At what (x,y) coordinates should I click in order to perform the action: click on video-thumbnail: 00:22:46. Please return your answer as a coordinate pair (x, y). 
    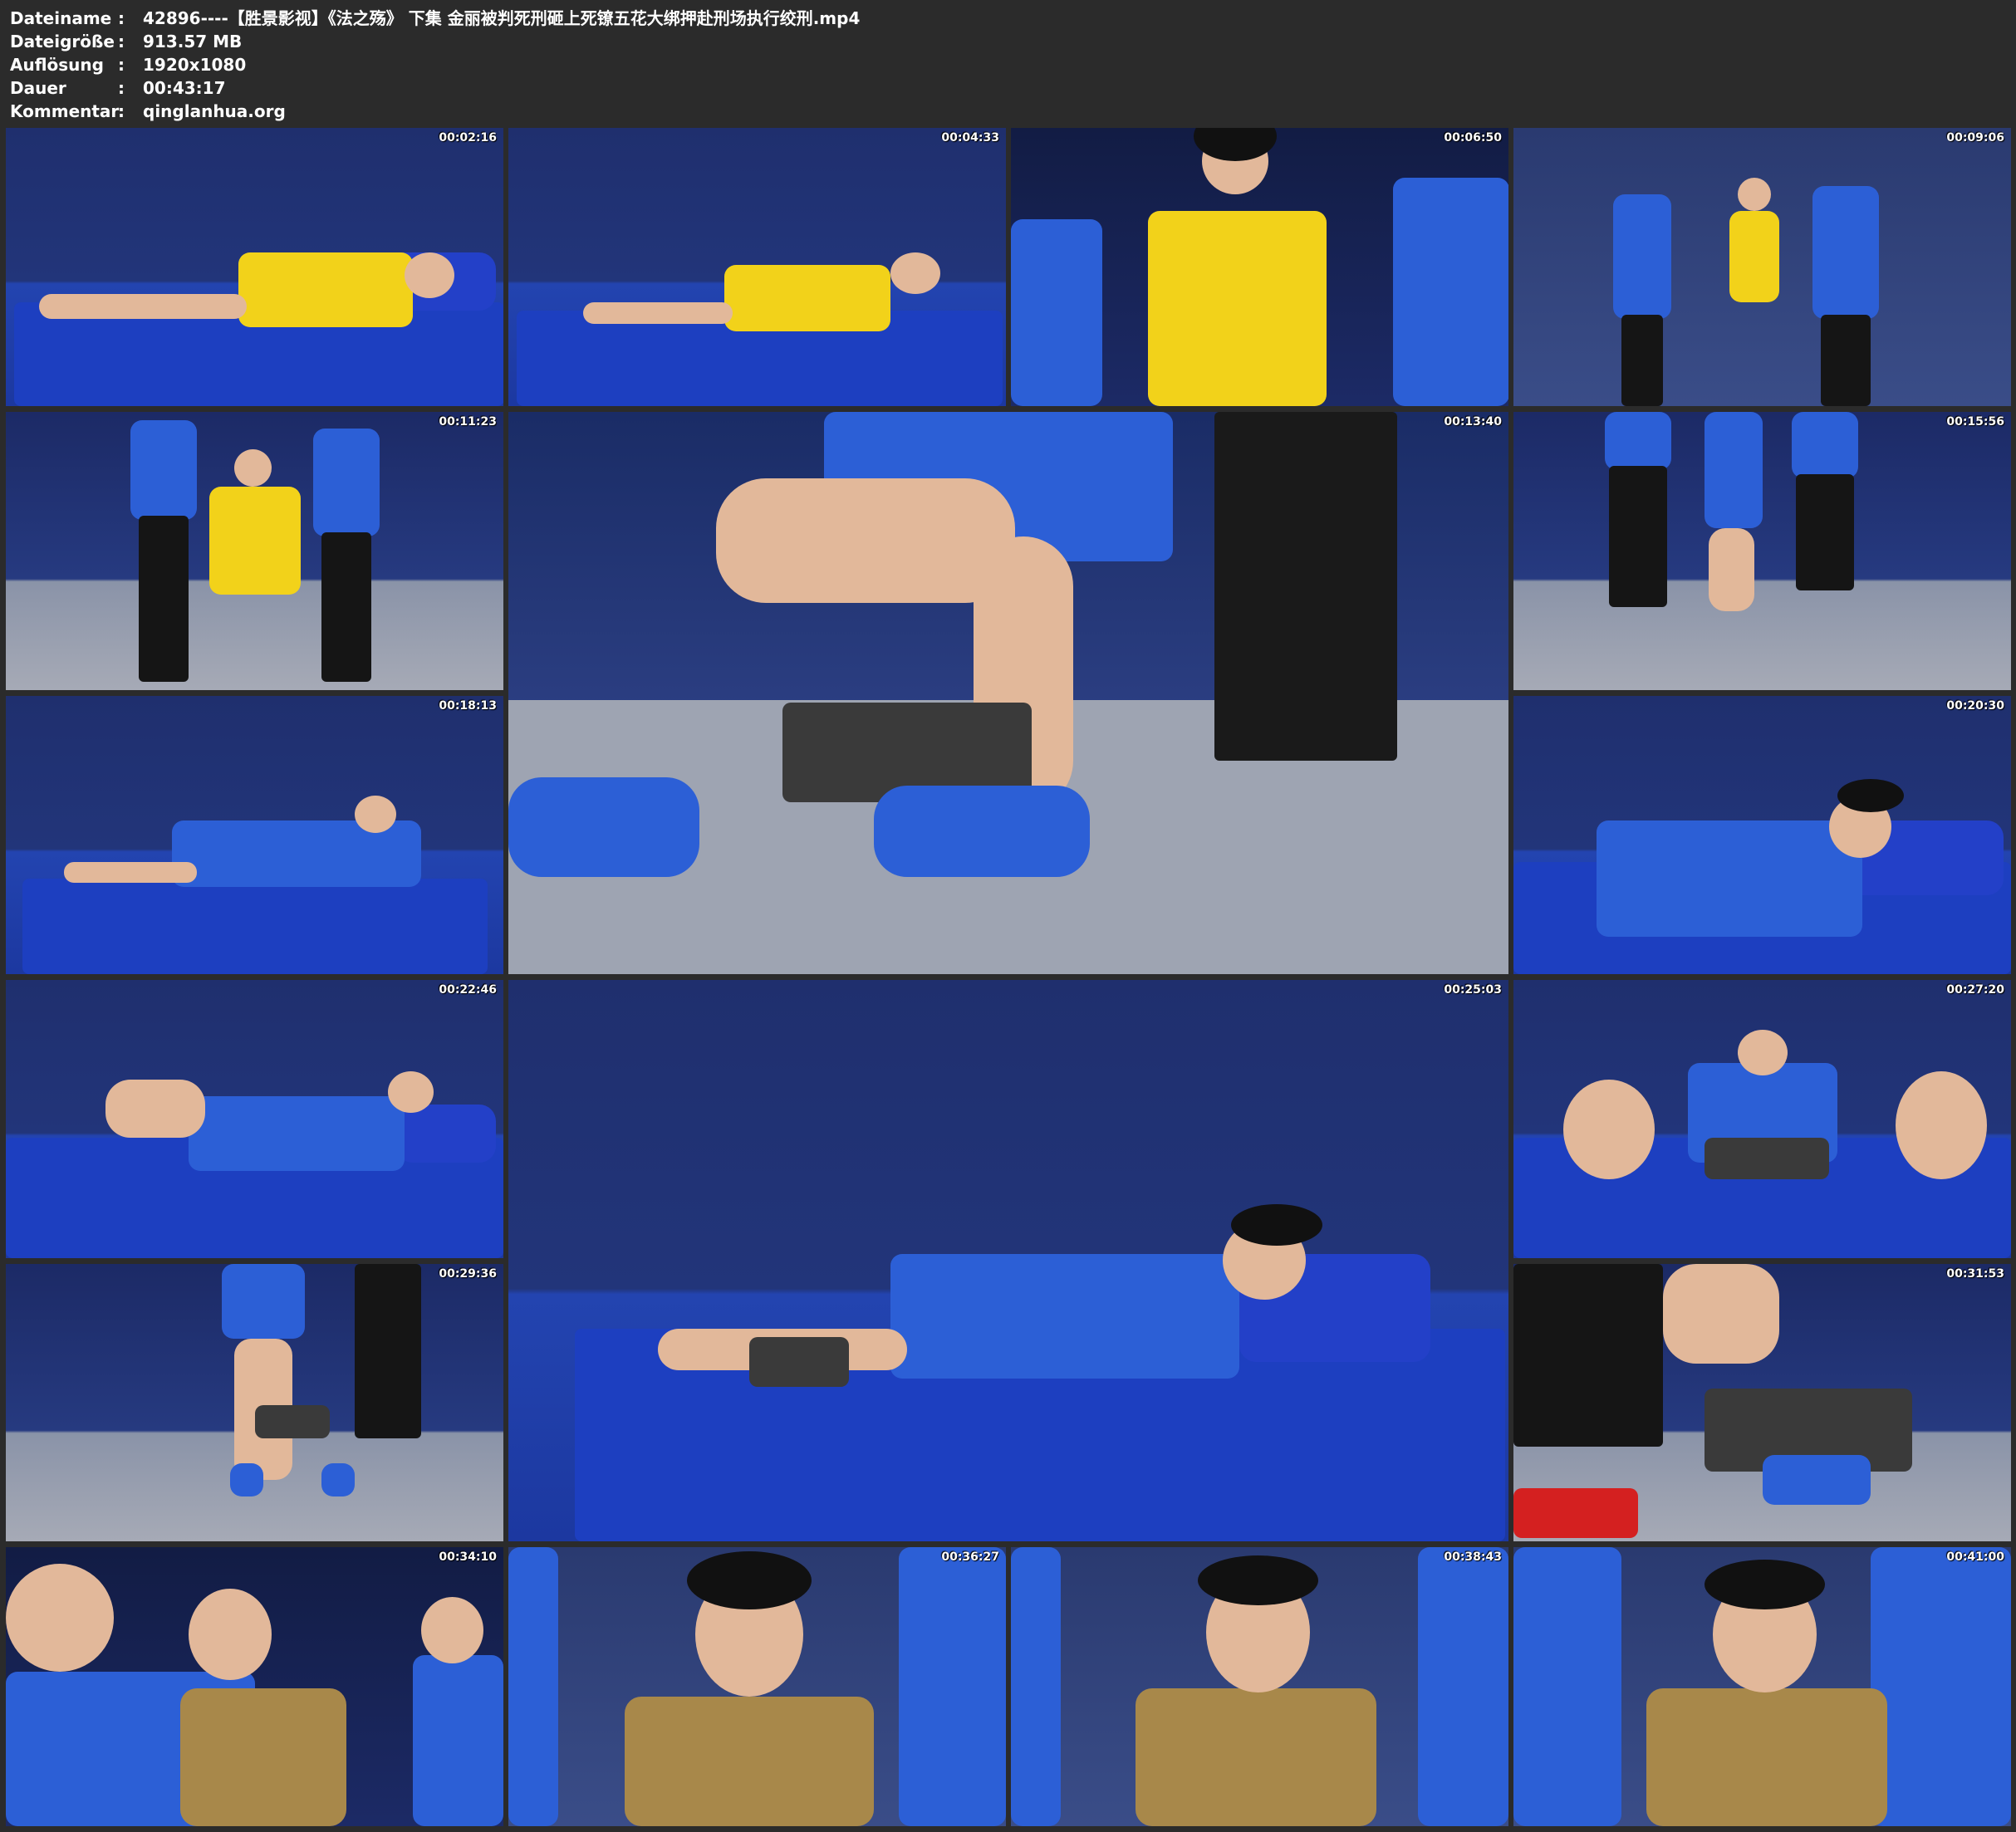
    Looking at the image, I should click on (255, 1119).